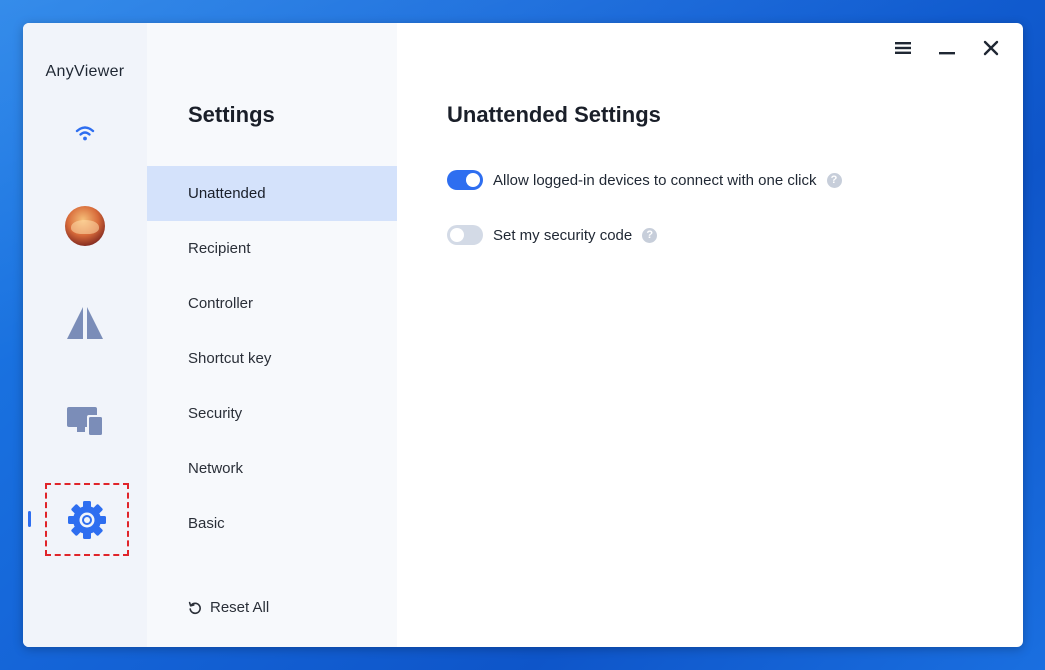 The width and height of the screenshot is (1045, 670). I want to click on avatar, so click(85, 226).